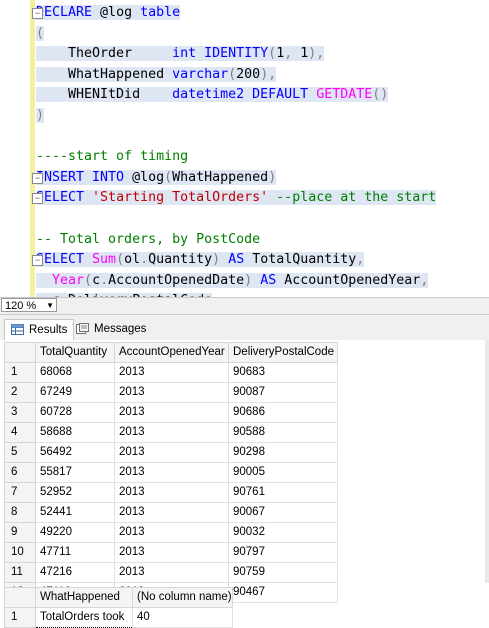 This screenshot has height=628, width=489. What do you see at coordinates (20, 492) in the screenshot?
I see `row-number: 7` at bounding box center [20, 492].